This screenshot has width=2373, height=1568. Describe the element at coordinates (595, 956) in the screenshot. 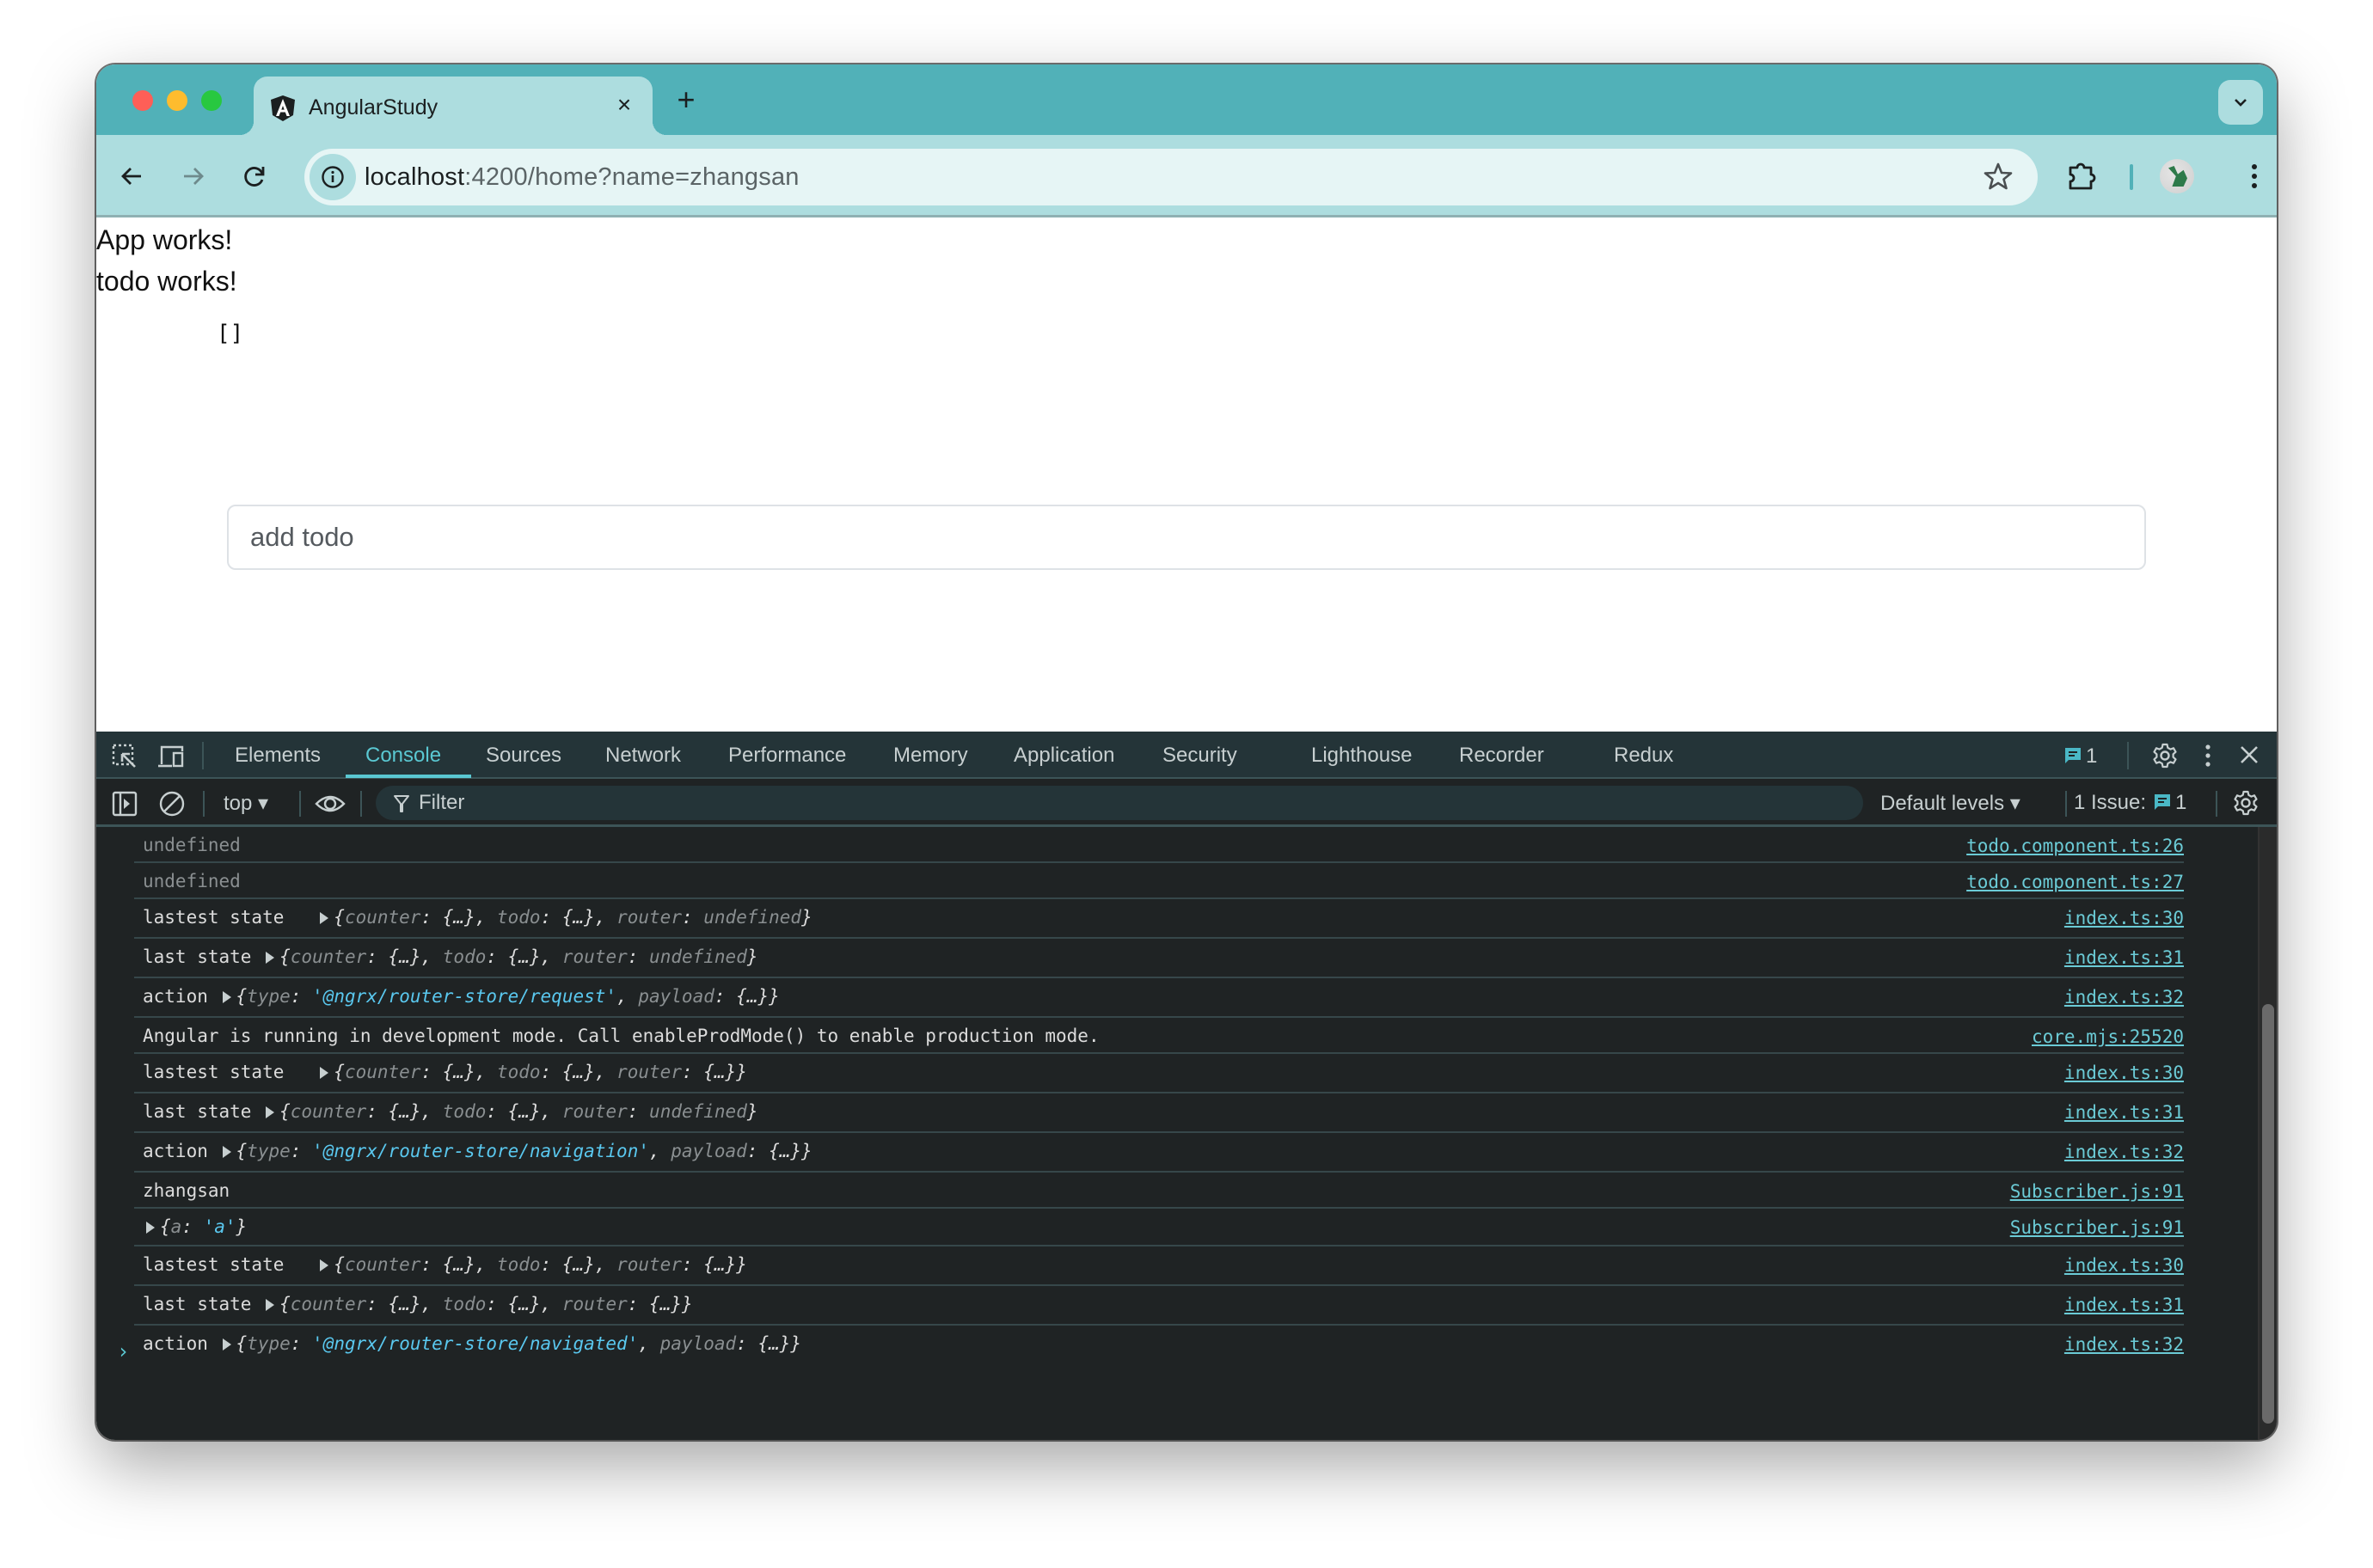

I see `object-key: router` at that location.